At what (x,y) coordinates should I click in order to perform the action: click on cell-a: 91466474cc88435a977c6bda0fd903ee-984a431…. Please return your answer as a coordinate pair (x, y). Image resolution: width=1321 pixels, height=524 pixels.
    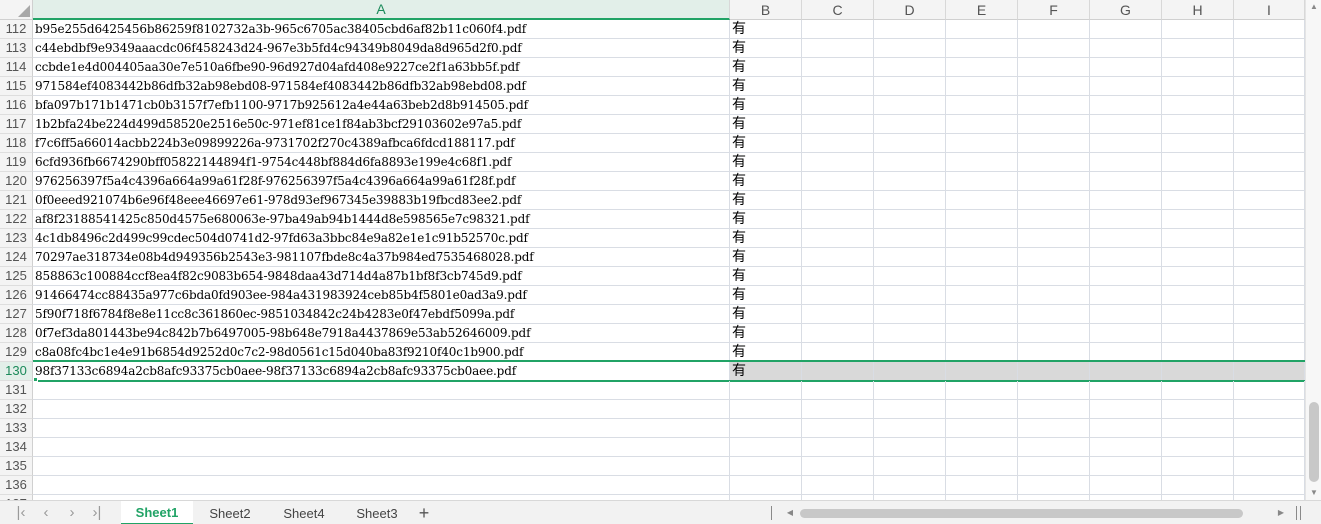
    Looking at the image, I should click on (381, 295).